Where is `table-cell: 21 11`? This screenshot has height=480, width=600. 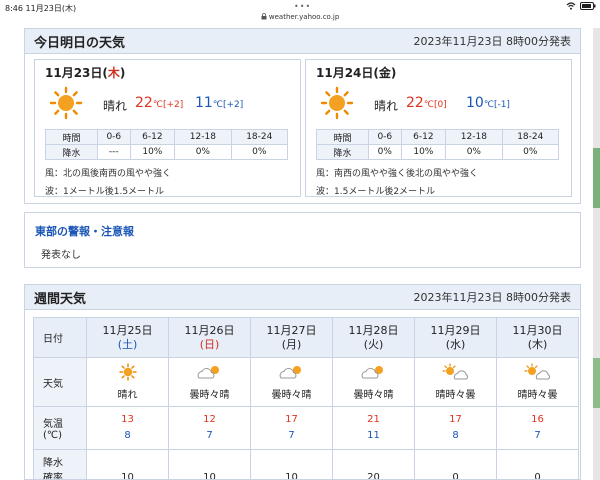 table-cell: 21 11 is located at coordinates (373, 428).